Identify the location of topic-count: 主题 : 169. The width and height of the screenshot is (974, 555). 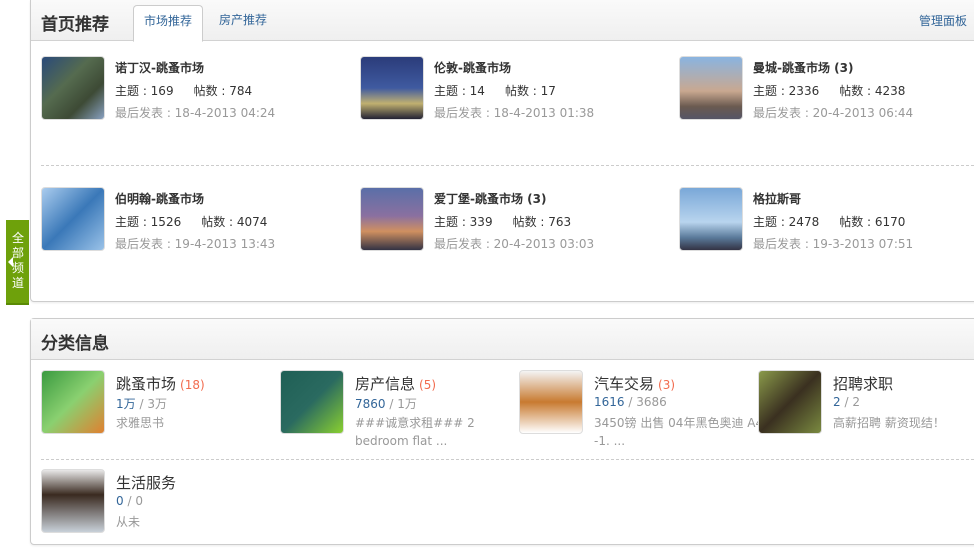
(144, 91).